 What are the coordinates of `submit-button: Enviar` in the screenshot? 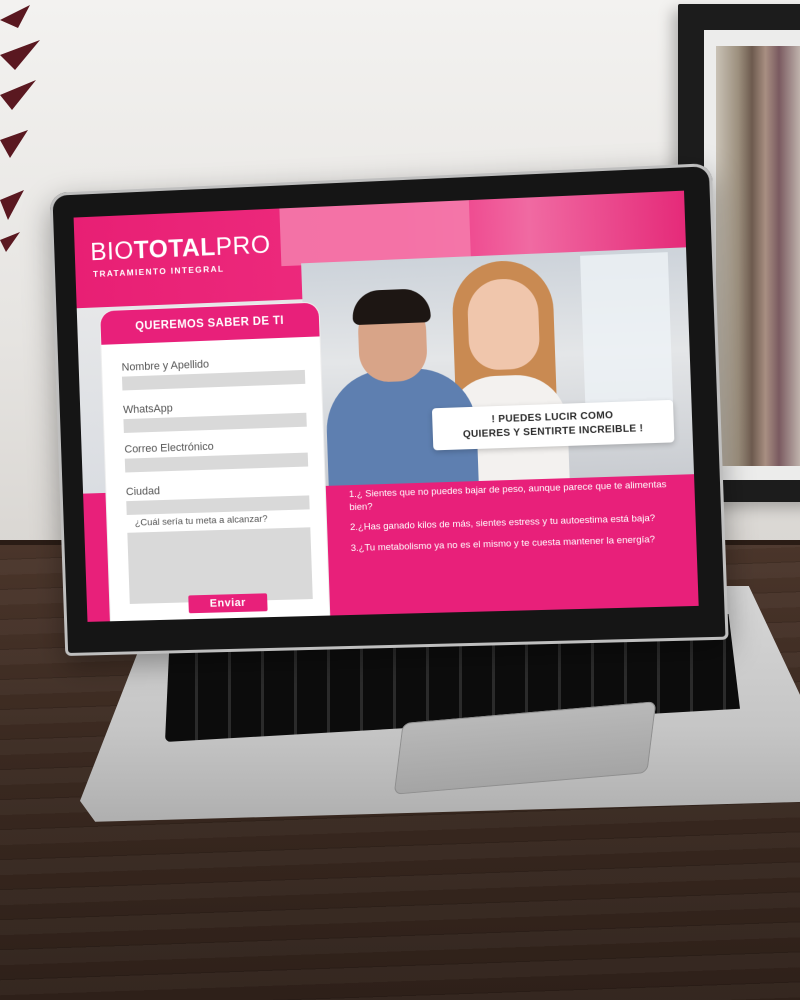 It's located at (228, 603).